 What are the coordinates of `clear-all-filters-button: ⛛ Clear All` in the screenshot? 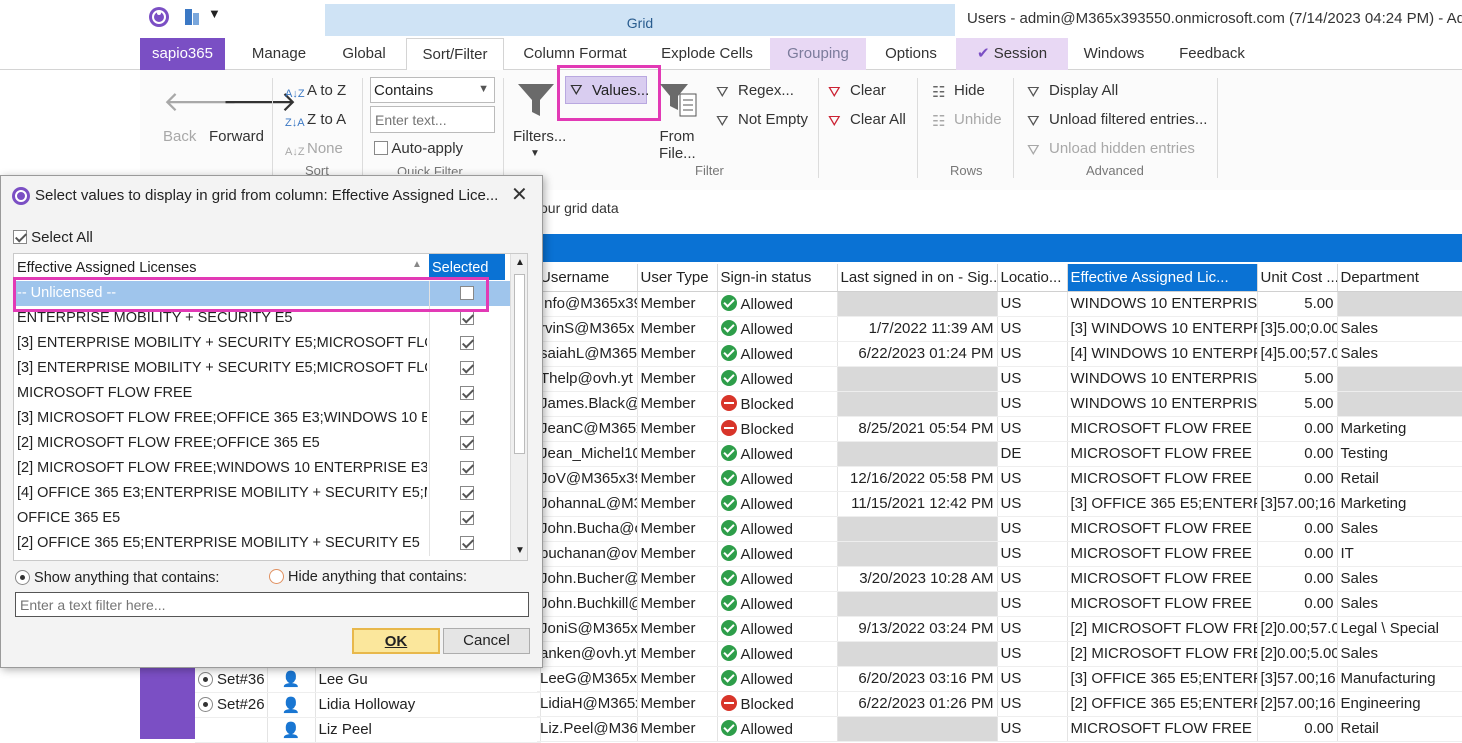 It's located at (867, 120).